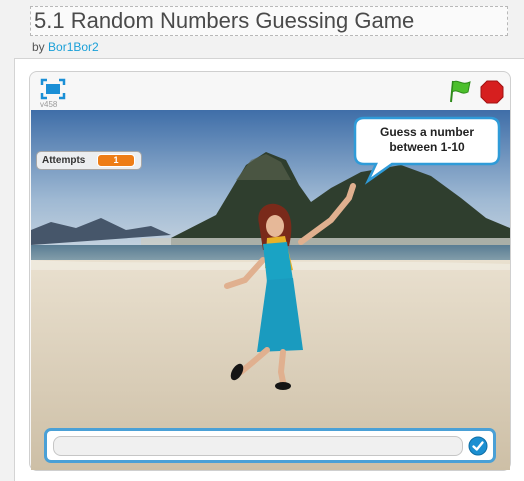 The image size is (524, 481). I want to click on project-title: 5.1 Random Numbers Guessing Game, so click(224, 20).